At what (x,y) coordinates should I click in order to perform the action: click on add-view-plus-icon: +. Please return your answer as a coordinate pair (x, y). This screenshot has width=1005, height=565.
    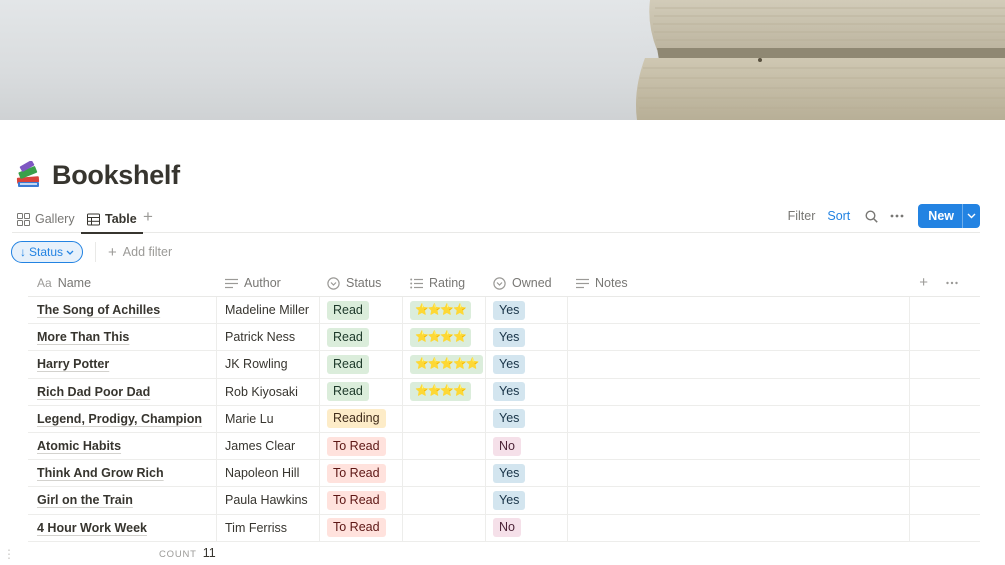
    Looking at the image, I should click on (148, 217).